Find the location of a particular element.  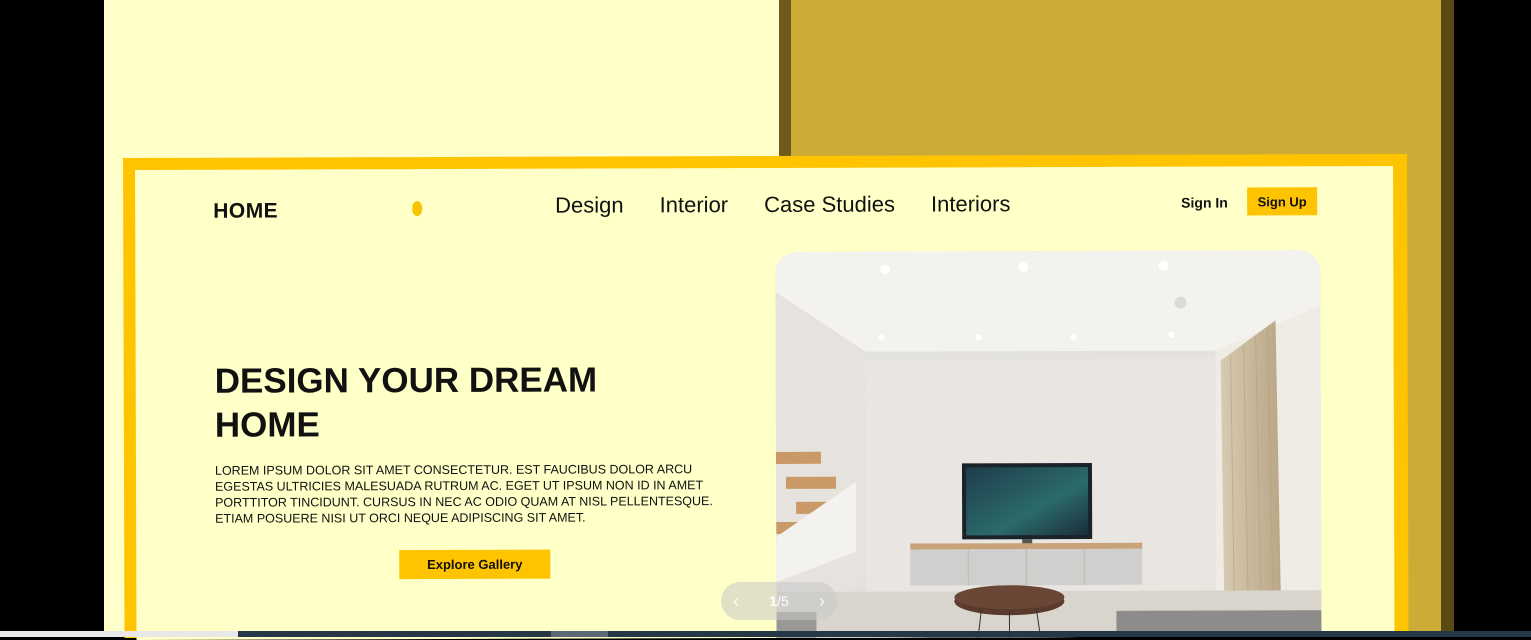

carousel-counter: 1/5 is located at coordinates (778, 601).